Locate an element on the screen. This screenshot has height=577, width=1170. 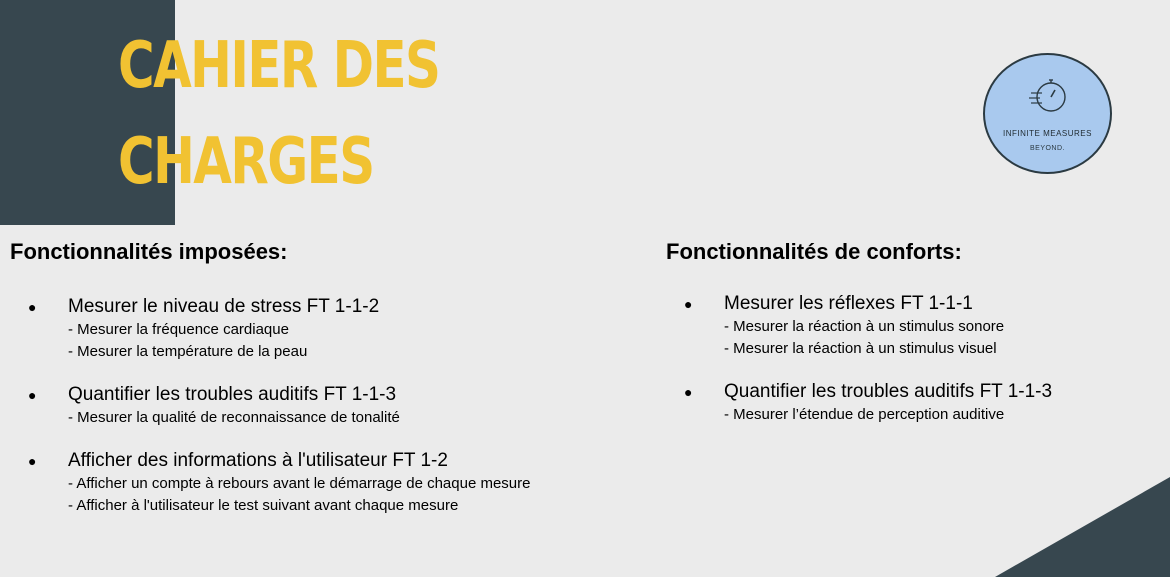
dark-corner-triangle is located at coordinates (1082, 527).